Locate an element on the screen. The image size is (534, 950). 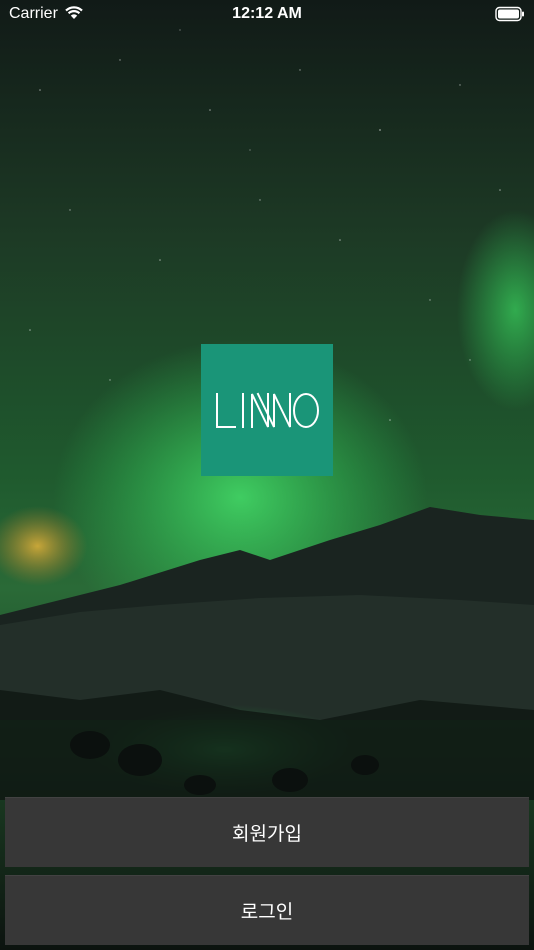
status-bar: Carrier 12:12 AM is located at coordinates (267, 15).